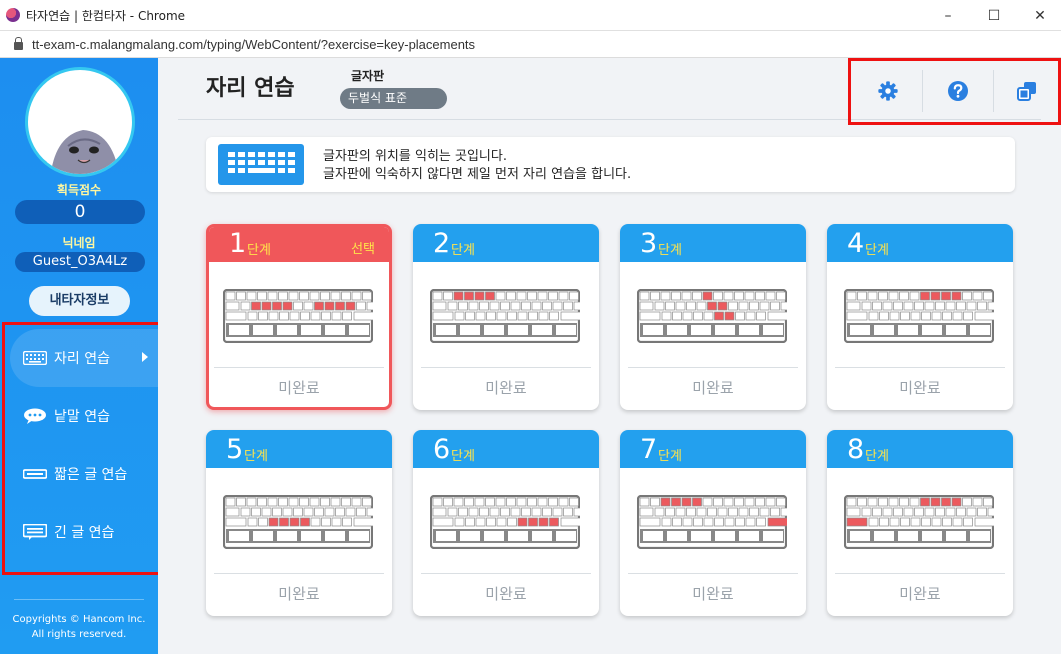 This screenshot has width=1061, height=654. What do you see at coordinates (713, 449) in the screenshot?
I see `level-card-header: 7 단계` at bounding box center [713, 449].